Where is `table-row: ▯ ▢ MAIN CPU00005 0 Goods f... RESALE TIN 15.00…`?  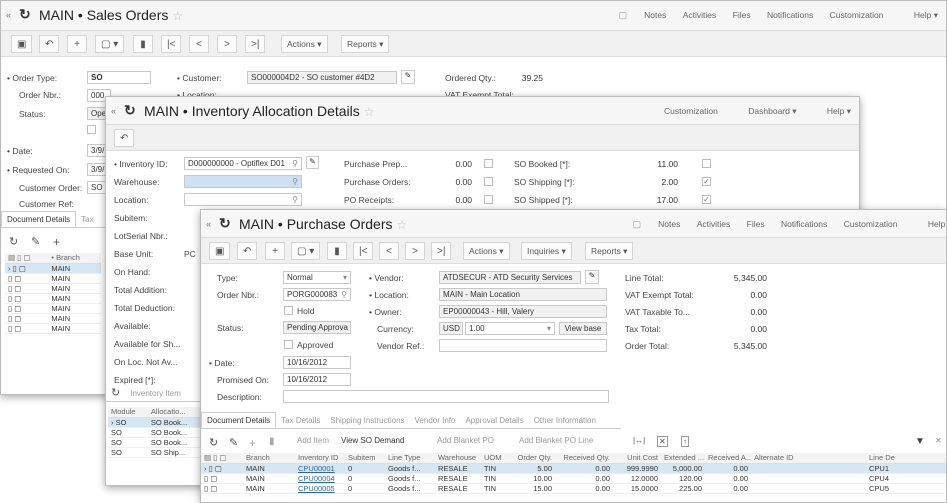
table-row: ▯ ▢ MAIN CPU00005 0 Goods f... RESALE TIN 15.00… is located at coordinates (573, 488).